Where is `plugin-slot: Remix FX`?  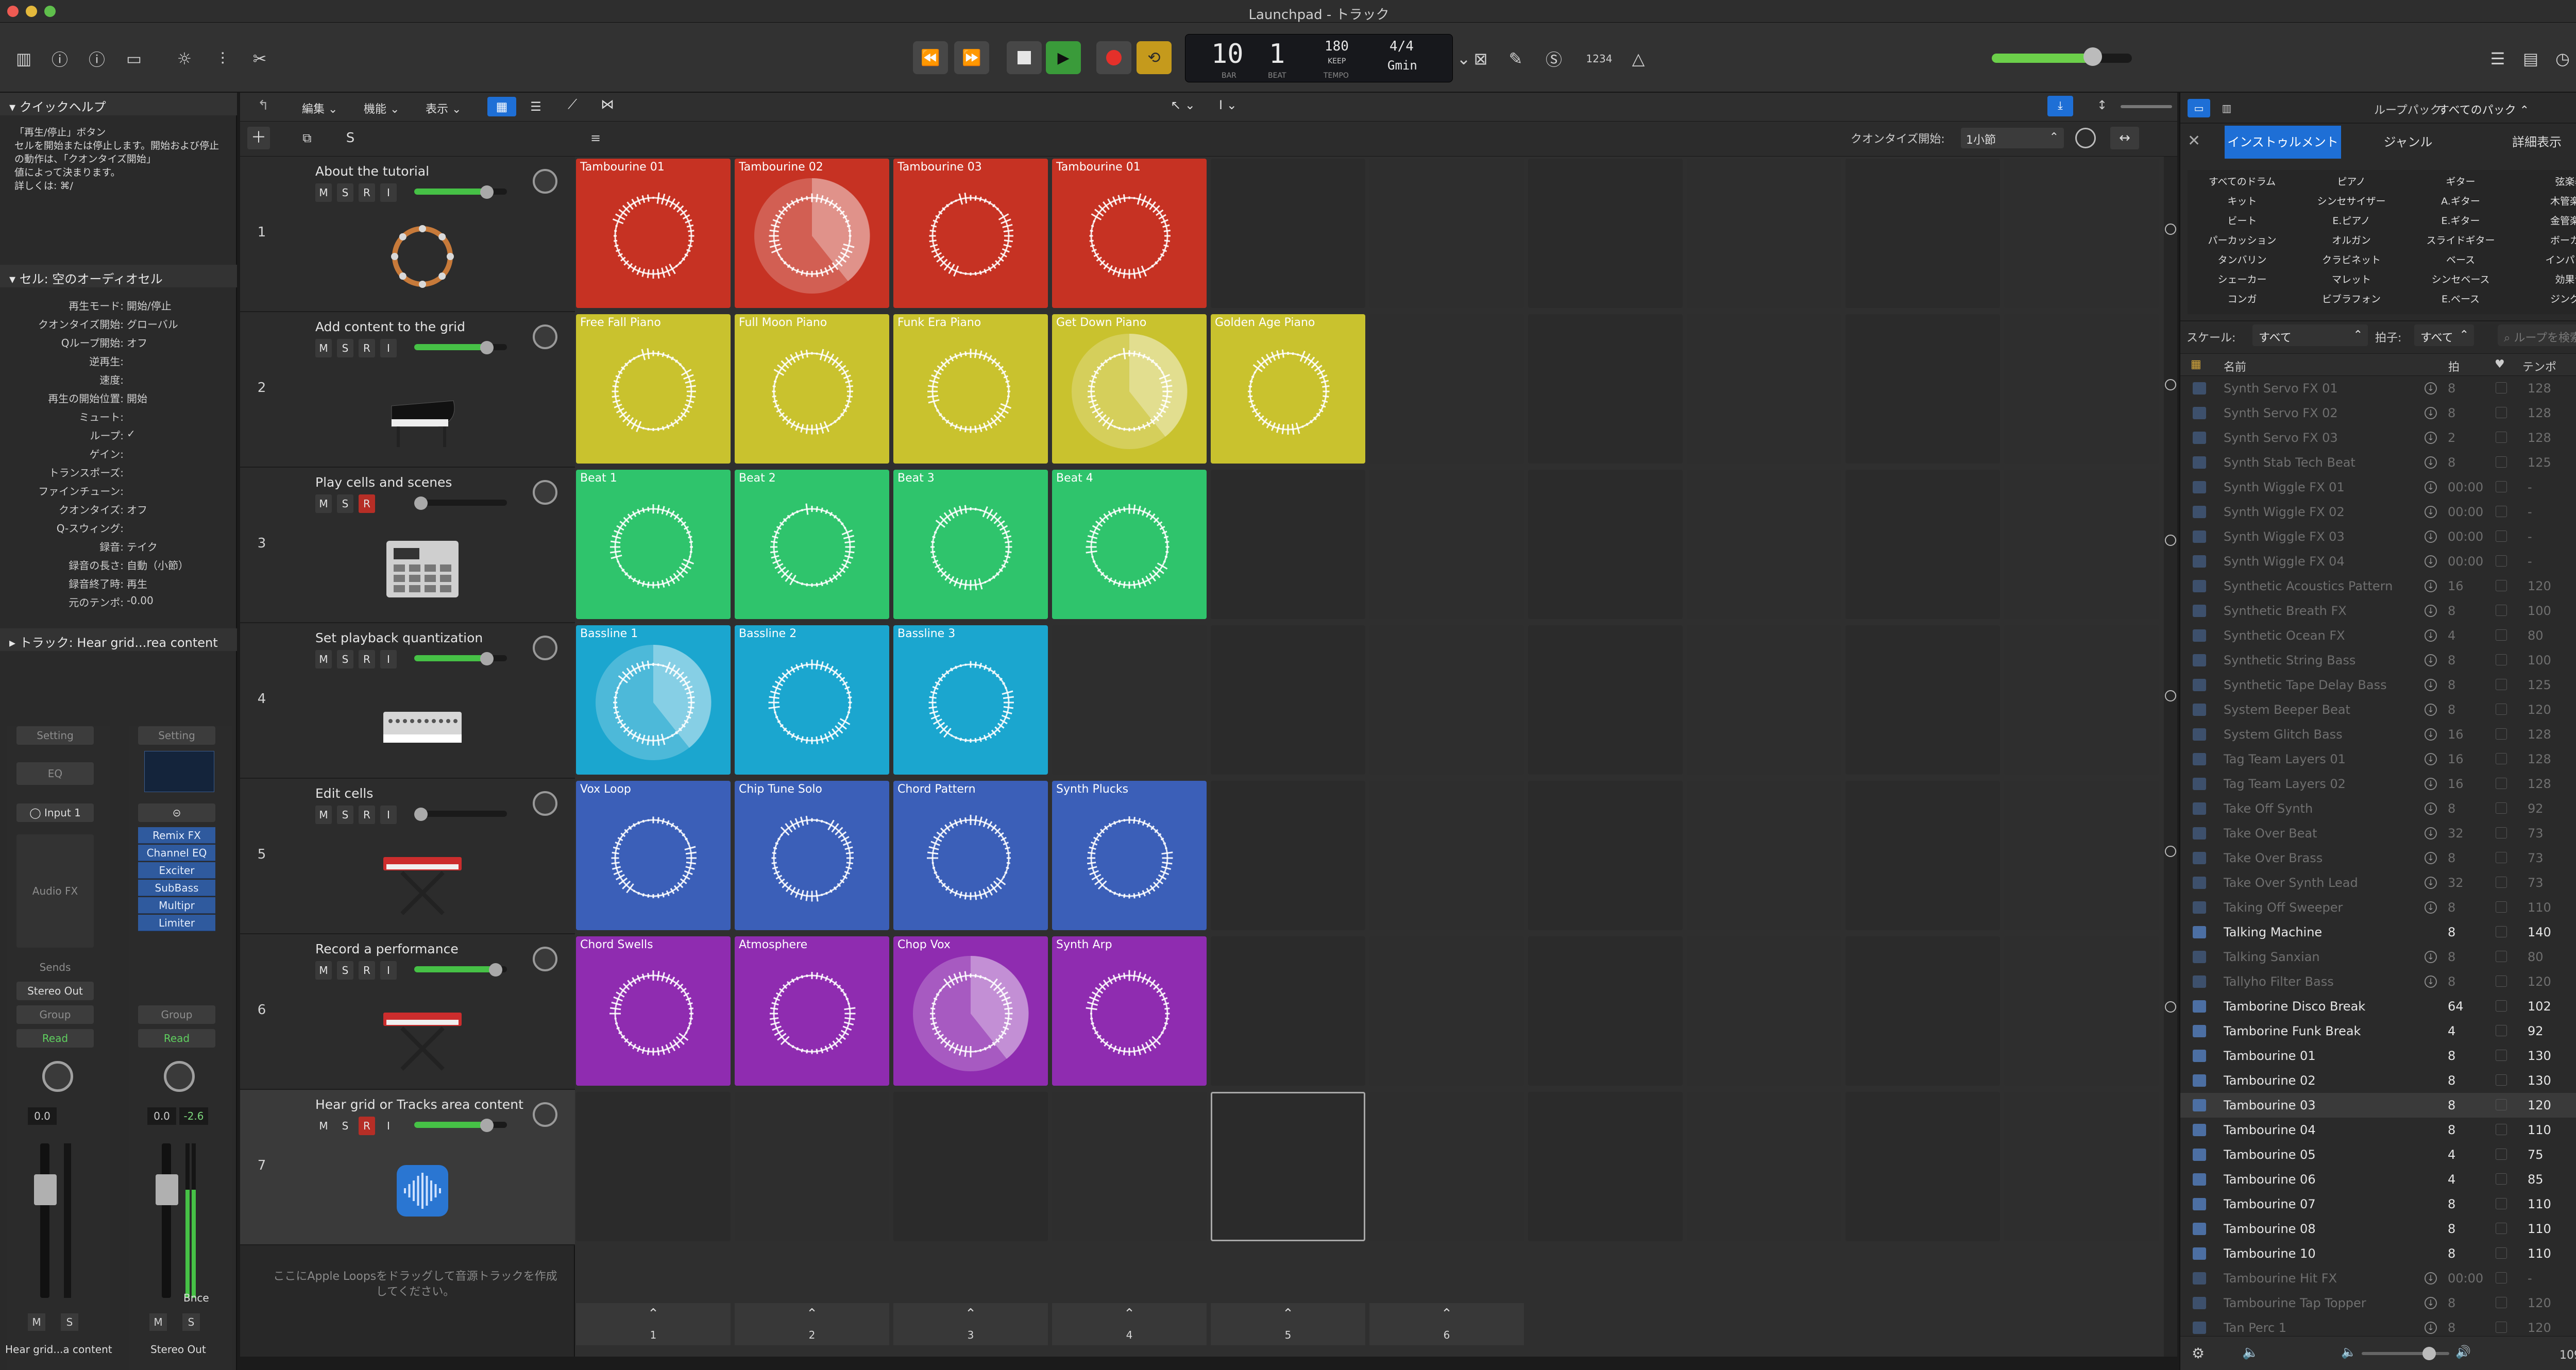
plugin-slot: Remix FX is located at coordinates (176, 835).